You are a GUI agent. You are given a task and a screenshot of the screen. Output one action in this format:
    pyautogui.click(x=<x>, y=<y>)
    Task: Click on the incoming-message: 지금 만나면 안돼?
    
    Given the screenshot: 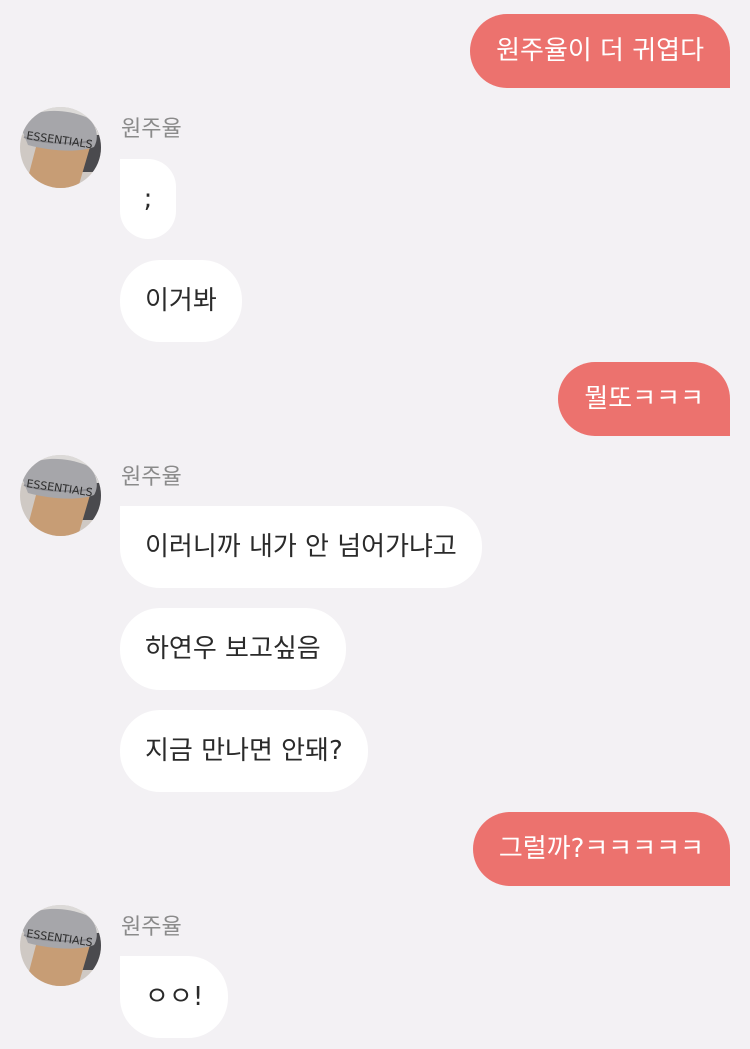 What is the action you would take?
    pyautogui.click(x=244, y=751)
    